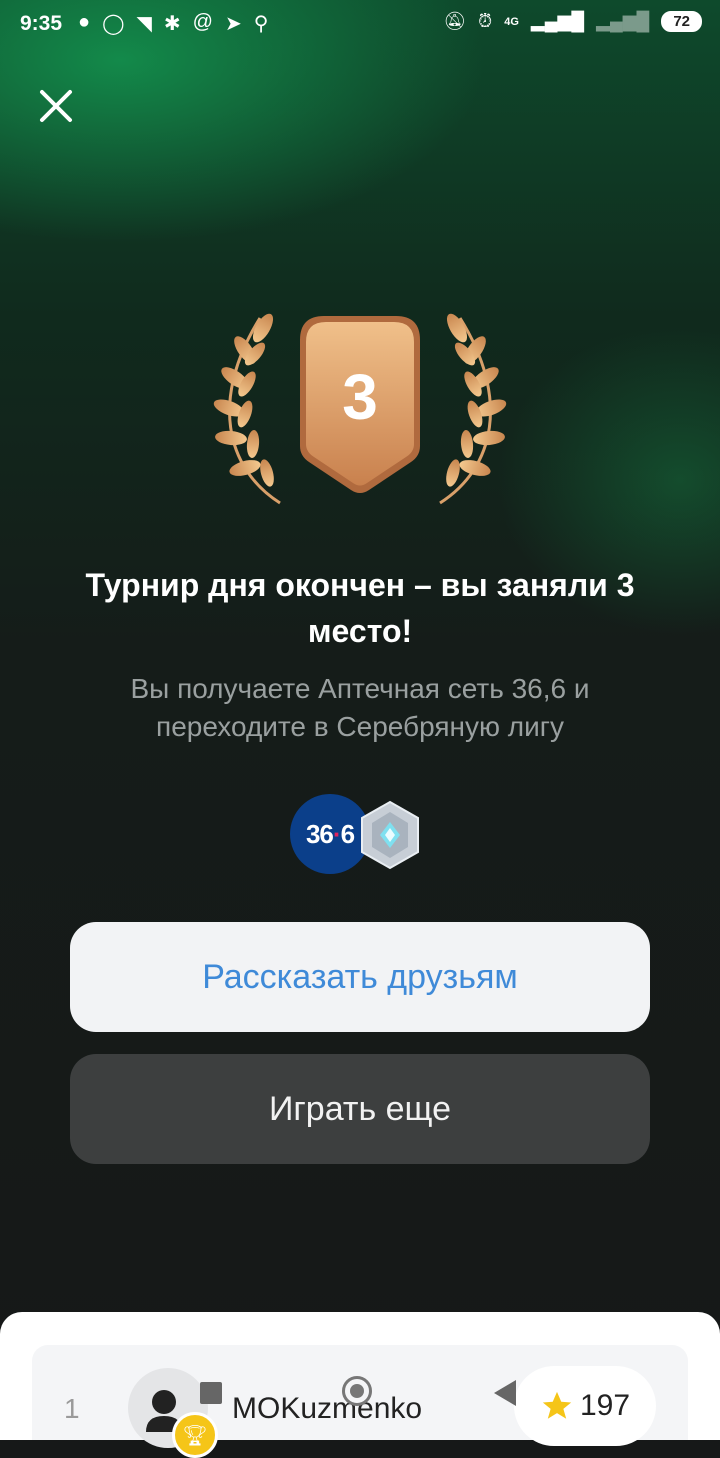  Describe the element at coordinates (195, 1435) in the screenshot. I see `trophy-icon: 🏆︎` at that location.